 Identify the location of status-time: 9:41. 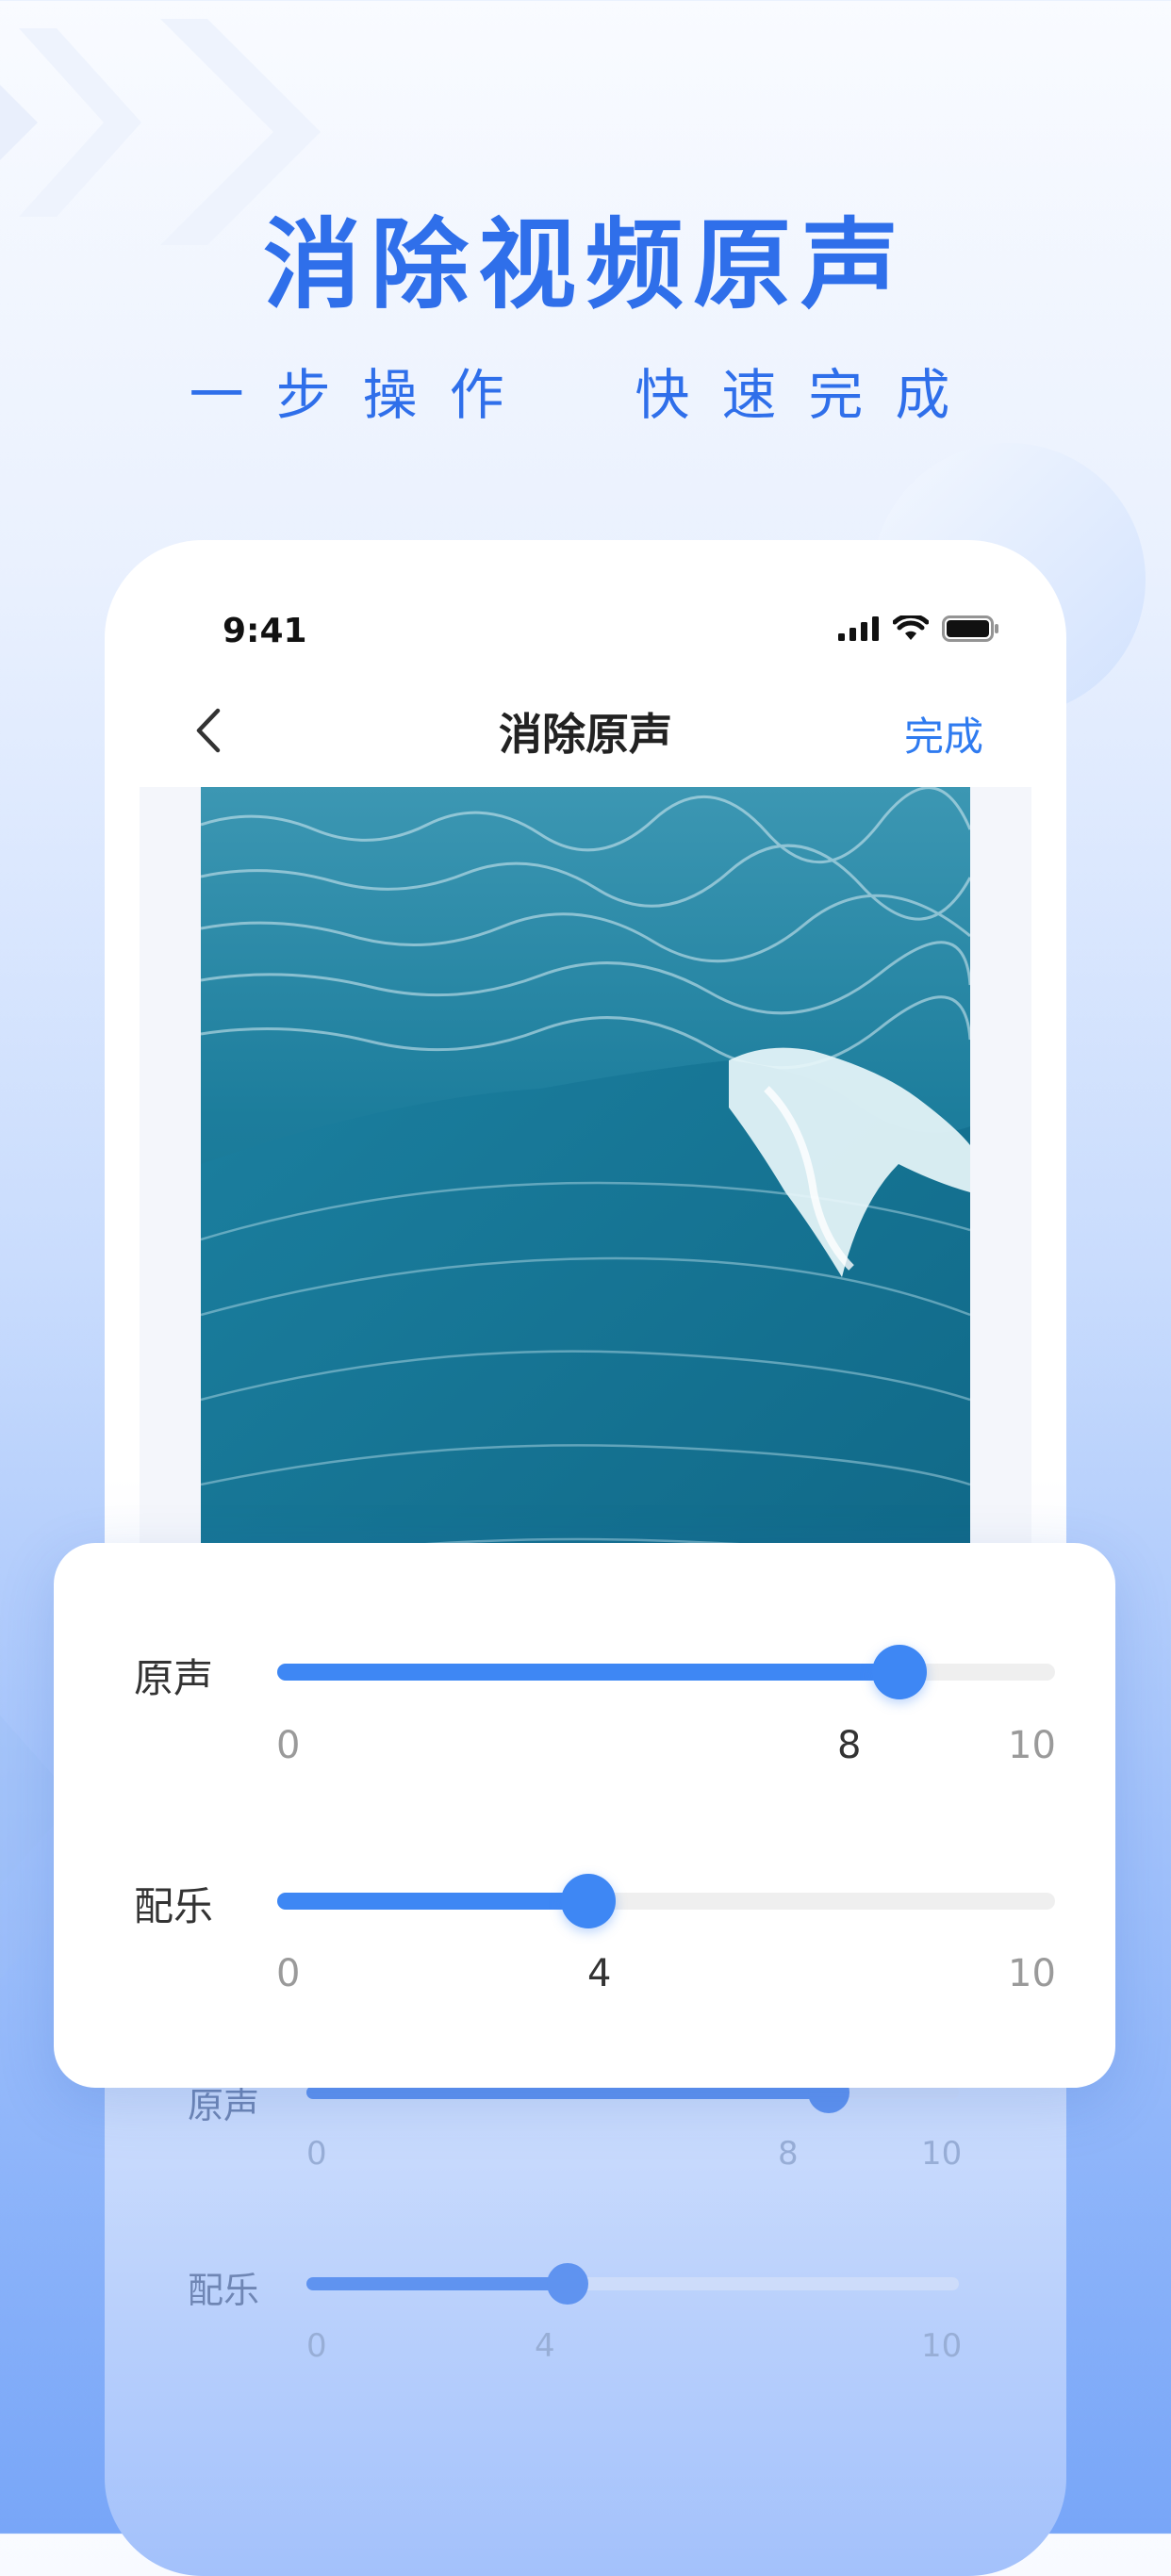
(265, 631).